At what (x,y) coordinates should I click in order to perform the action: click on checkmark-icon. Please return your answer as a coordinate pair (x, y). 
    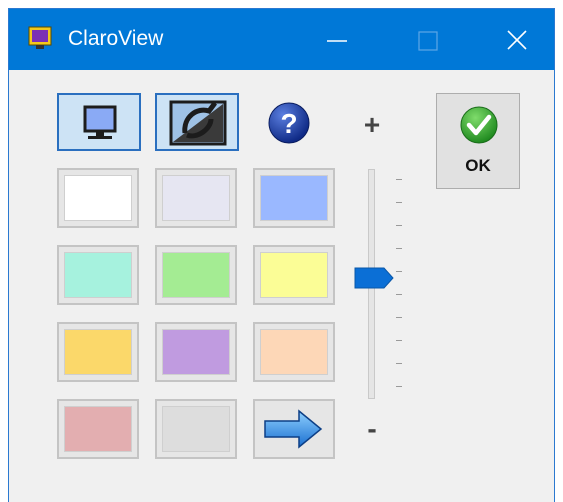
    Looking at the image, I should click on (479, 125).